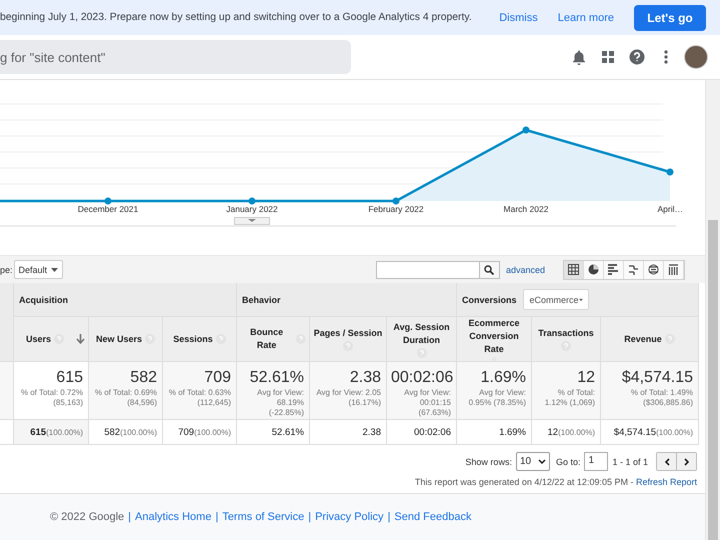  What do you see at coordinates (276, 378) in the screenshot?
I see `summary-value: 52.61%` at bounding box center [276, 378].